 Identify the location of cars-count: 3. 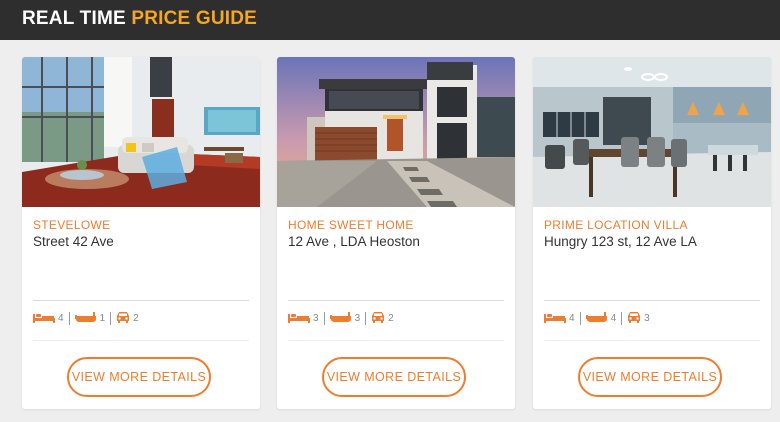
(647, 318).